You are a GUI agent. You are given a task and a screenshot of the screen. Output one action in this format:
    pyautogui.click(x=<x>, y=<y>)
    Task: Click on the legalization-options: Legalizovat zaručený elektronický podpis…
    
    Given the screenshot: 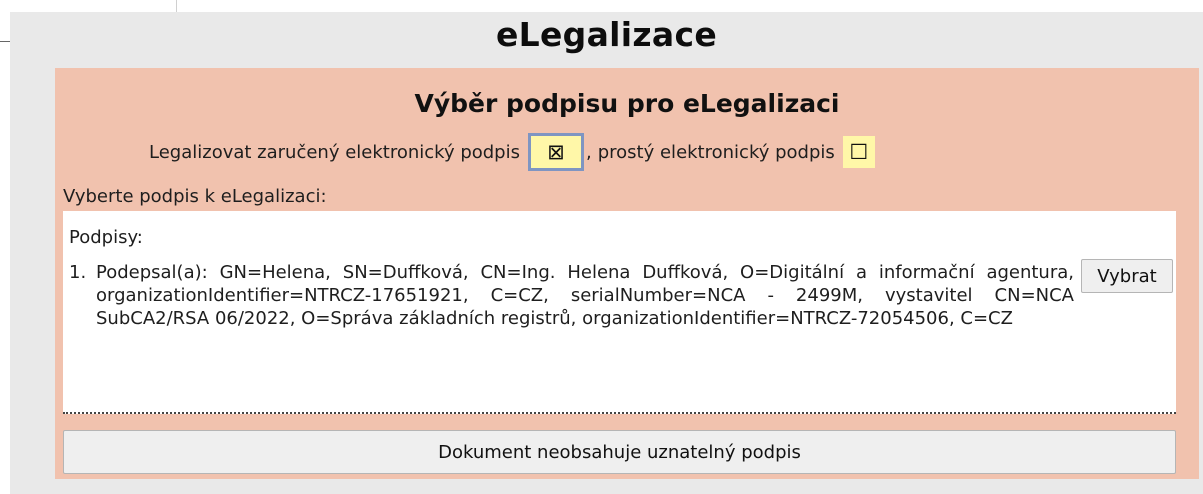 What is the action you would take?
    pyautogui.click(x=512, y=152)
    